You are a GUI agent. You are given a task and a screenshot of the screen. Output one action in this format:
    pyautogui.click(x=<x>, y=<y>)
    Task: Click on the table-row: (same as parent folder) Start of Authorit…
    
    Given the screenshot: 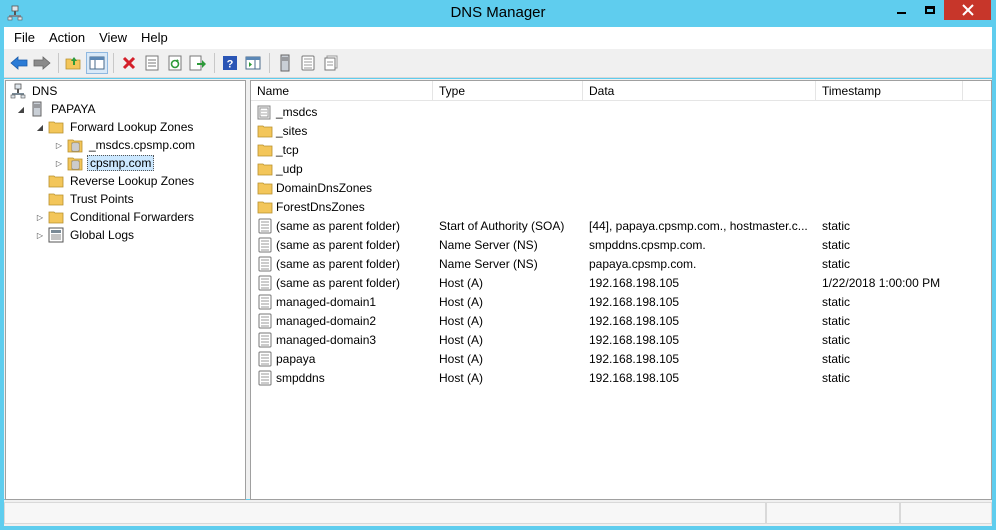 What is the action you would take?
    pyautogui.click(x=621, y=225)
    